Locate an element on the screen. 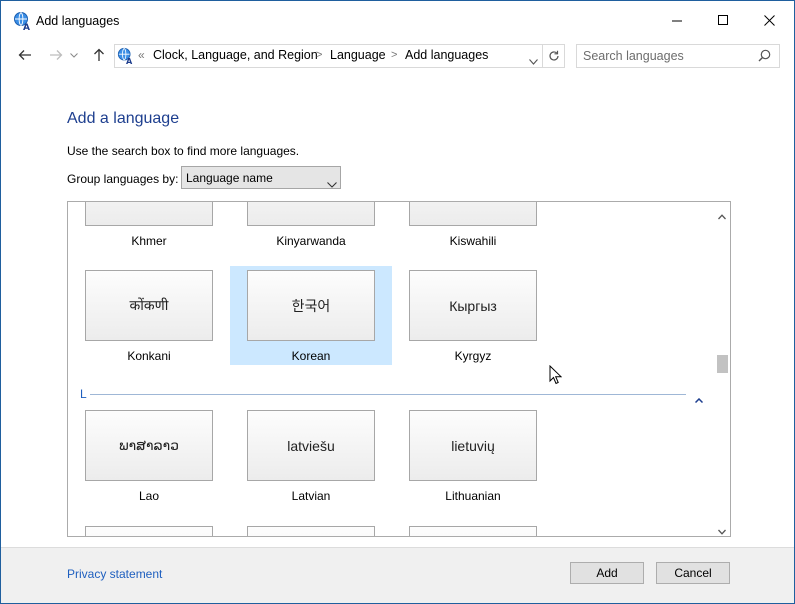 This screenshot has width=795, height=604. section-divider is located at coordinates (388, 394).